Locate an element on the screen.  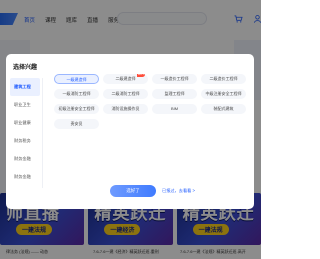
interest-tag-label: 二级造价工程师 is located at coordinates (223, 78).